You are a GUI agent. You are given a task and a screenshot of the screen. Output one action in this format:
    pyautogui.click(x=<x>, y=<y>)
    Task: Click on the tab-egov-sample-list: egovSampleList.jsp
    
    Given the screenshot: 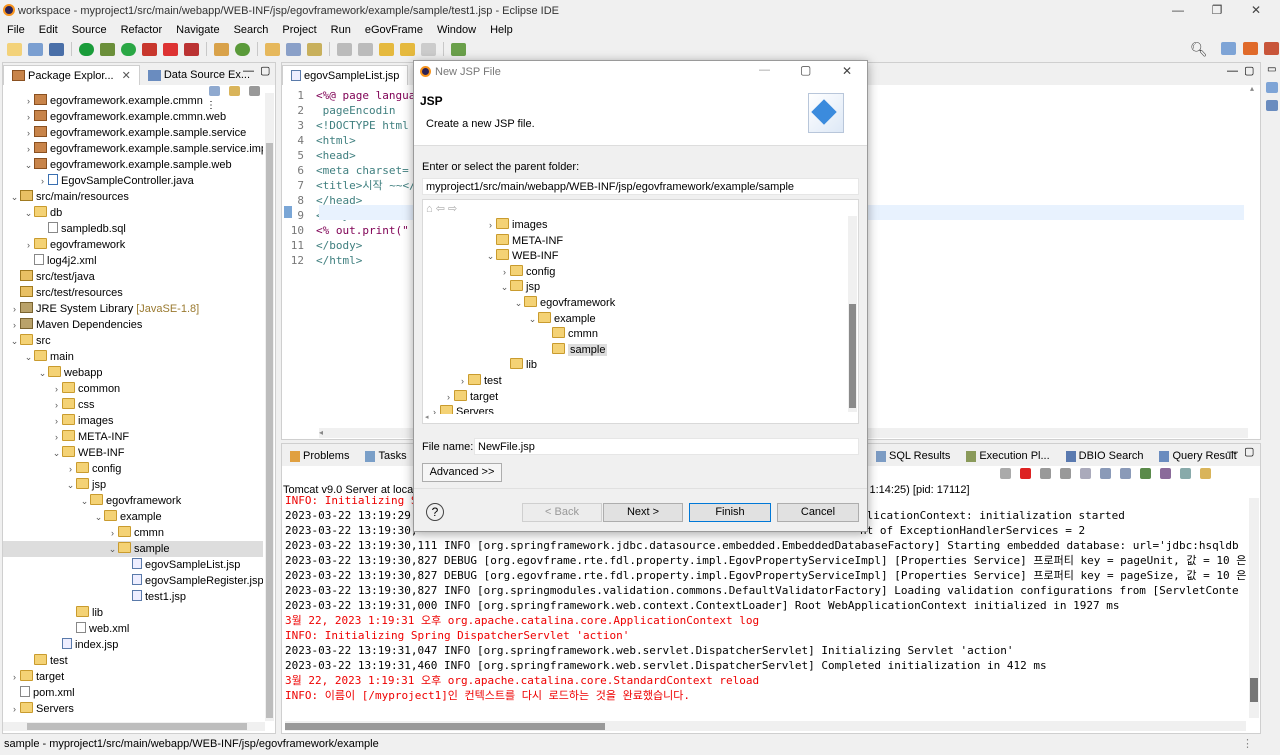 What is the action you would take?
    pyautogui.click(x=345, y=75)
    